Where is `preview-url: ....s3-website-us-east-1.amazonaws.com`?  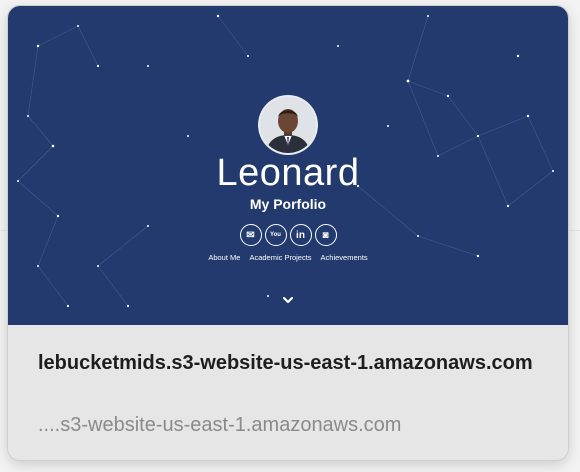
preview-url: ....s3-website-us-east-1.amazonaws.com is located at coordinates (220, 425).